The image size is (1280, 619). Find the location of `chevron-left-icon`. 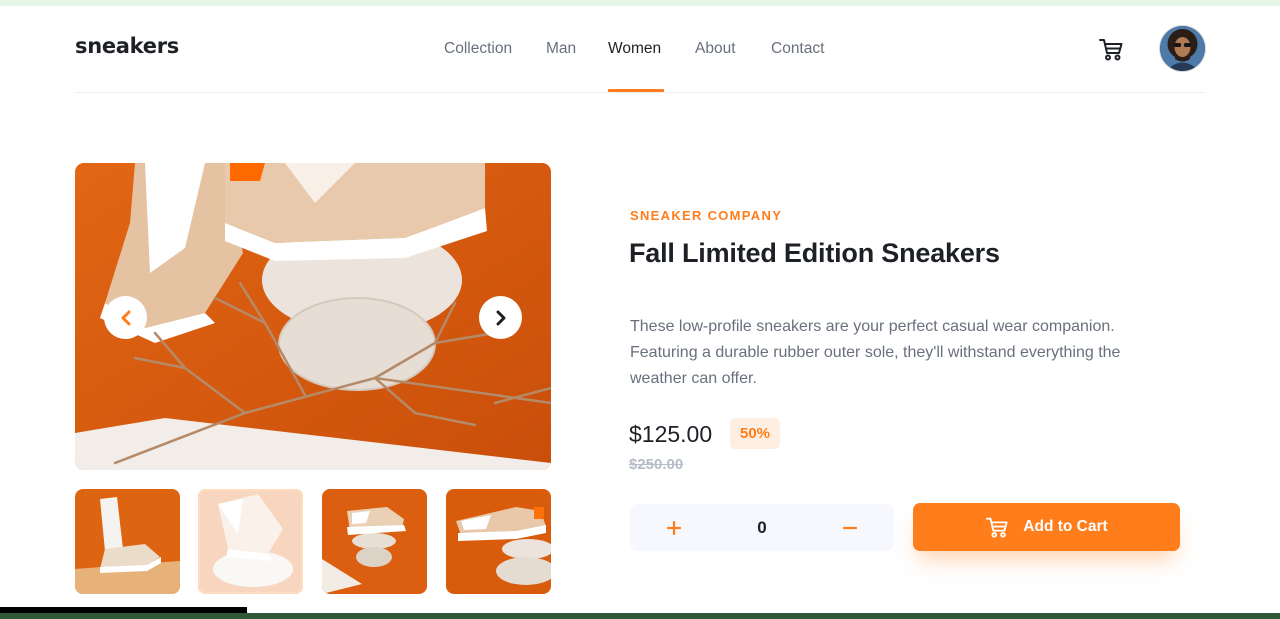

chevron-left-icon is located at coordinates (125, 317).